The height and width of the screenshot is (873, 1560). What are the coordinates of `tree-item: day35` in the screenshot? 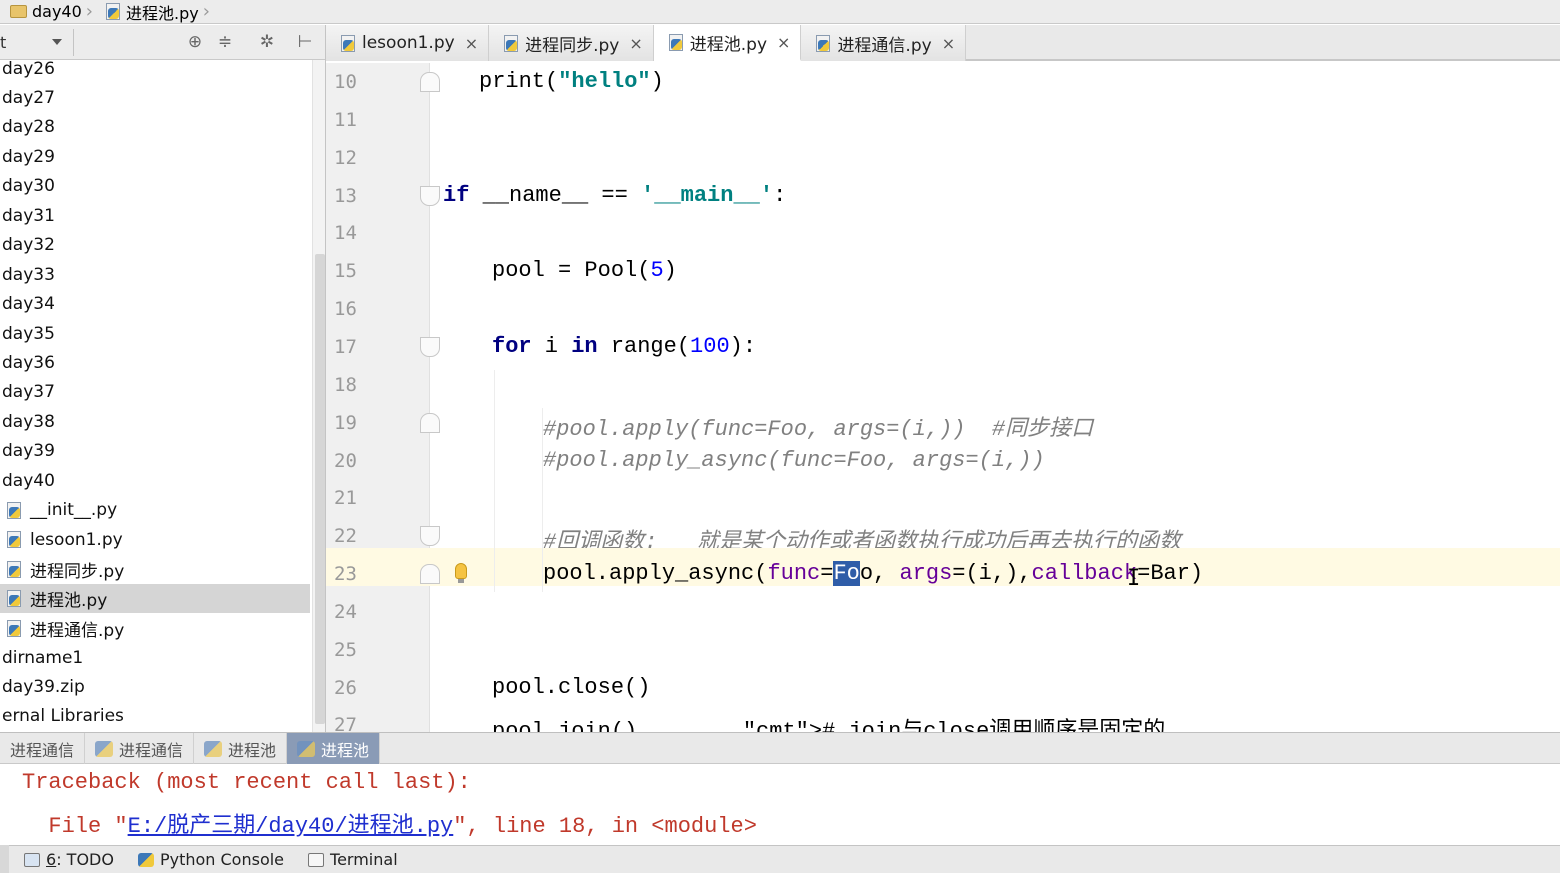 It's located at (155, 333).